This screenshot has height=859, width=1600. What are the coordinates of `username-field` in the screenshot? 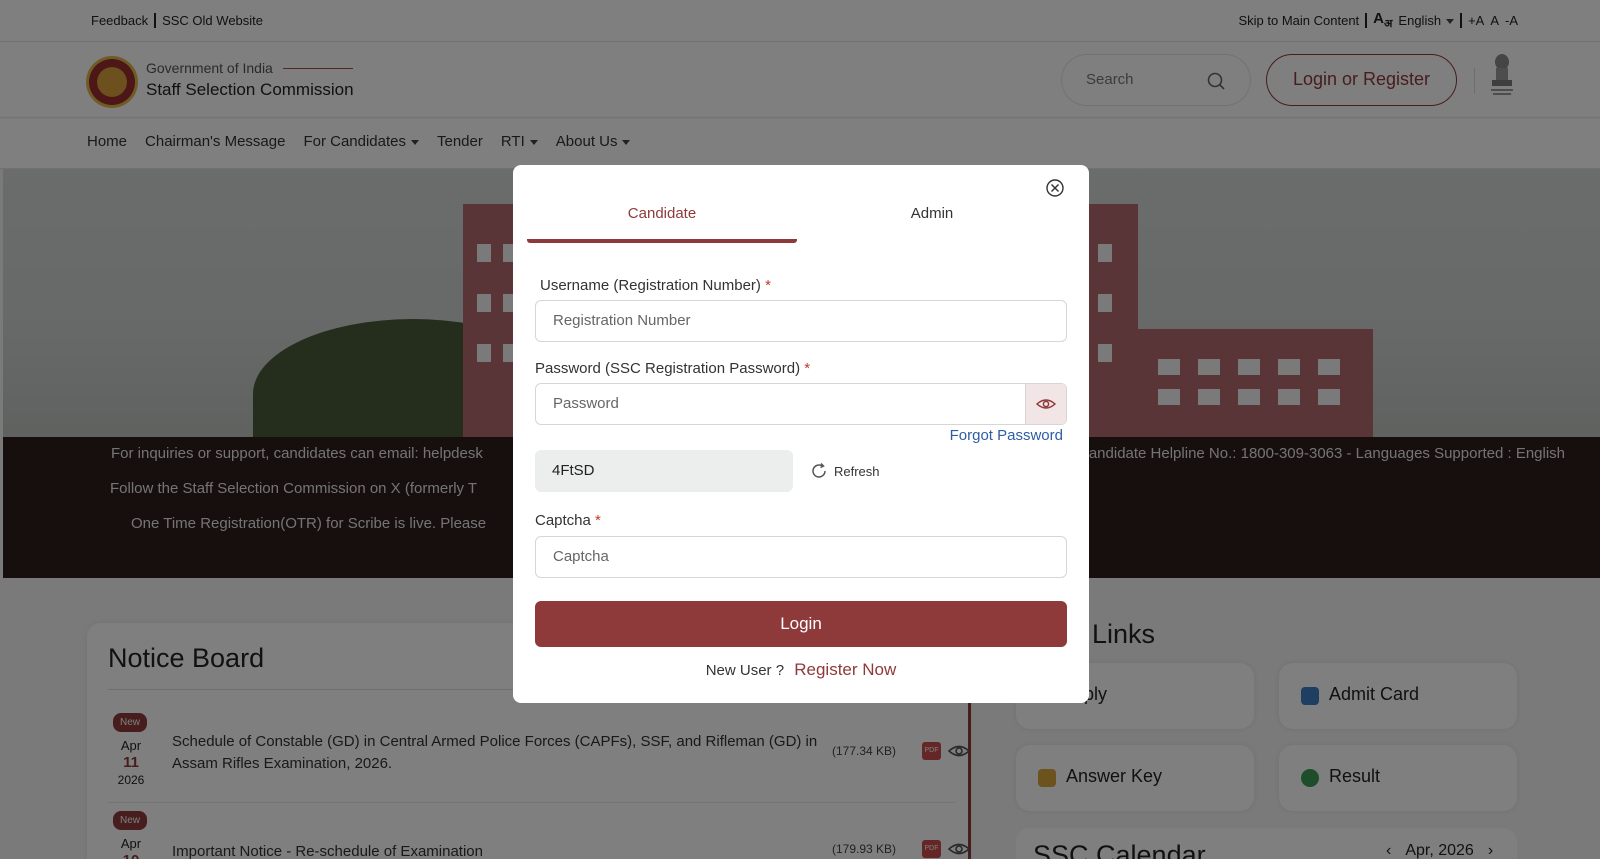 It's located at (801, 321).